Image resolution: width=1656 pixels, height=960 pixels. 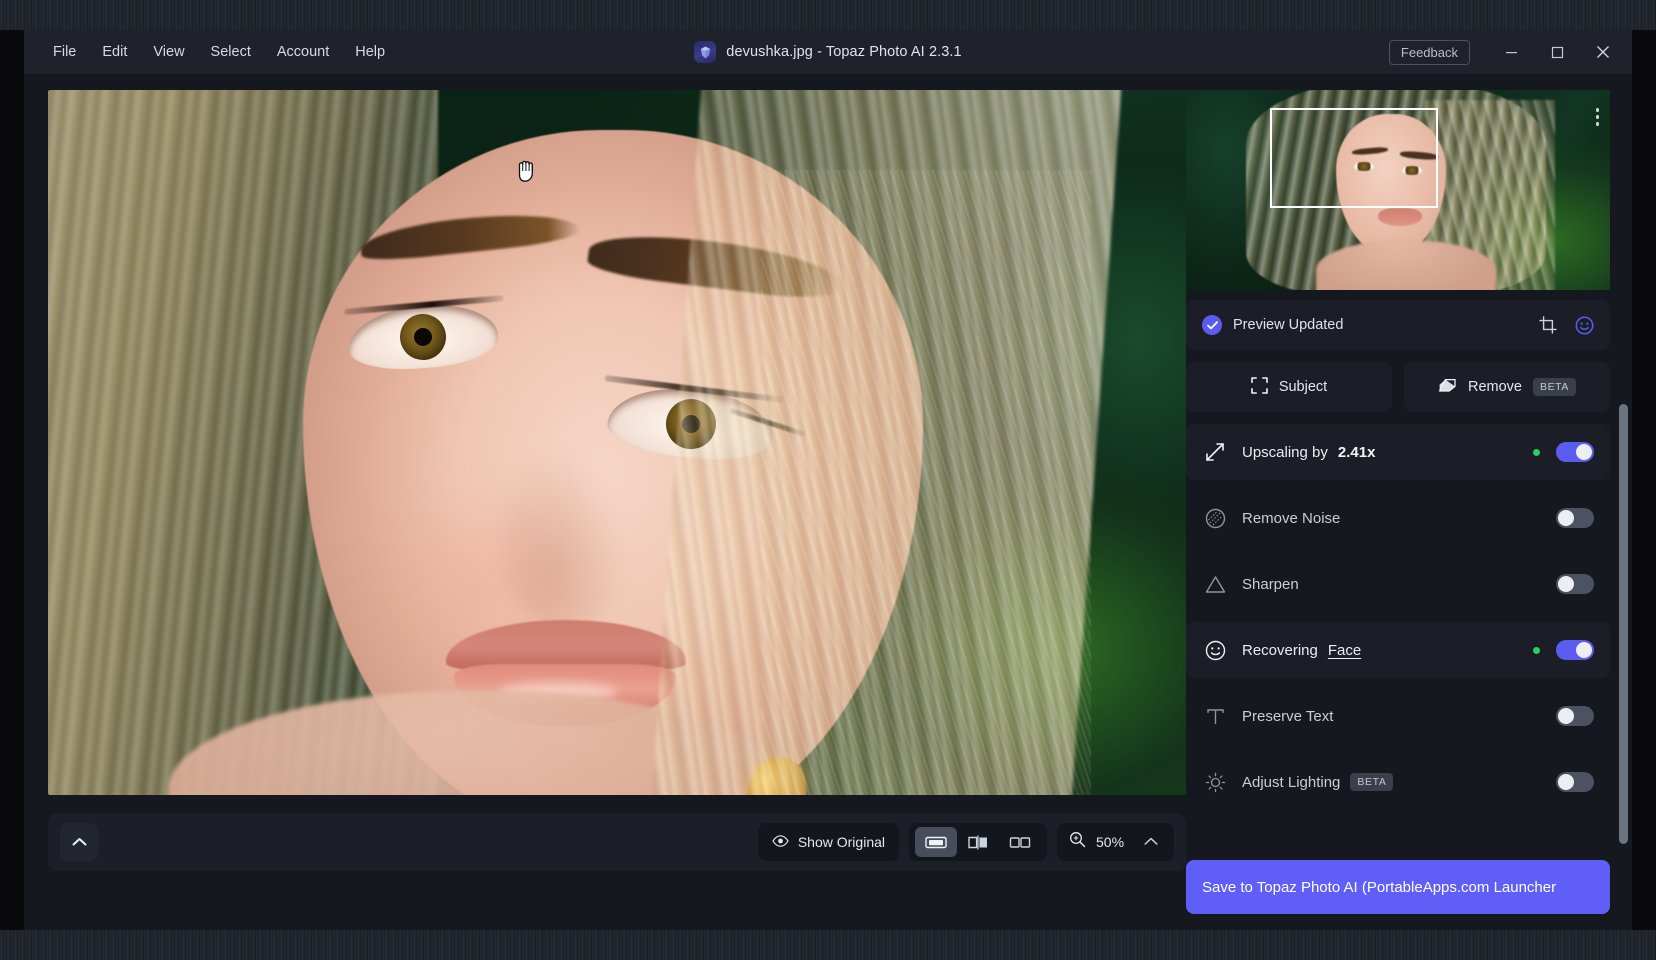 I want to click on crop-icon, so click(x=1548, y=325).